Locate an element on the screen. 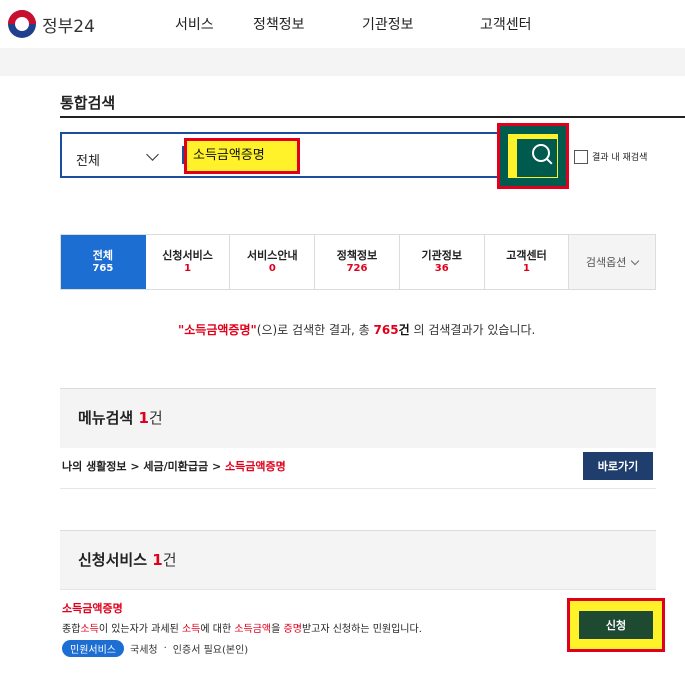  taegeuk-logo-icon is located at coordinates (22, 24).